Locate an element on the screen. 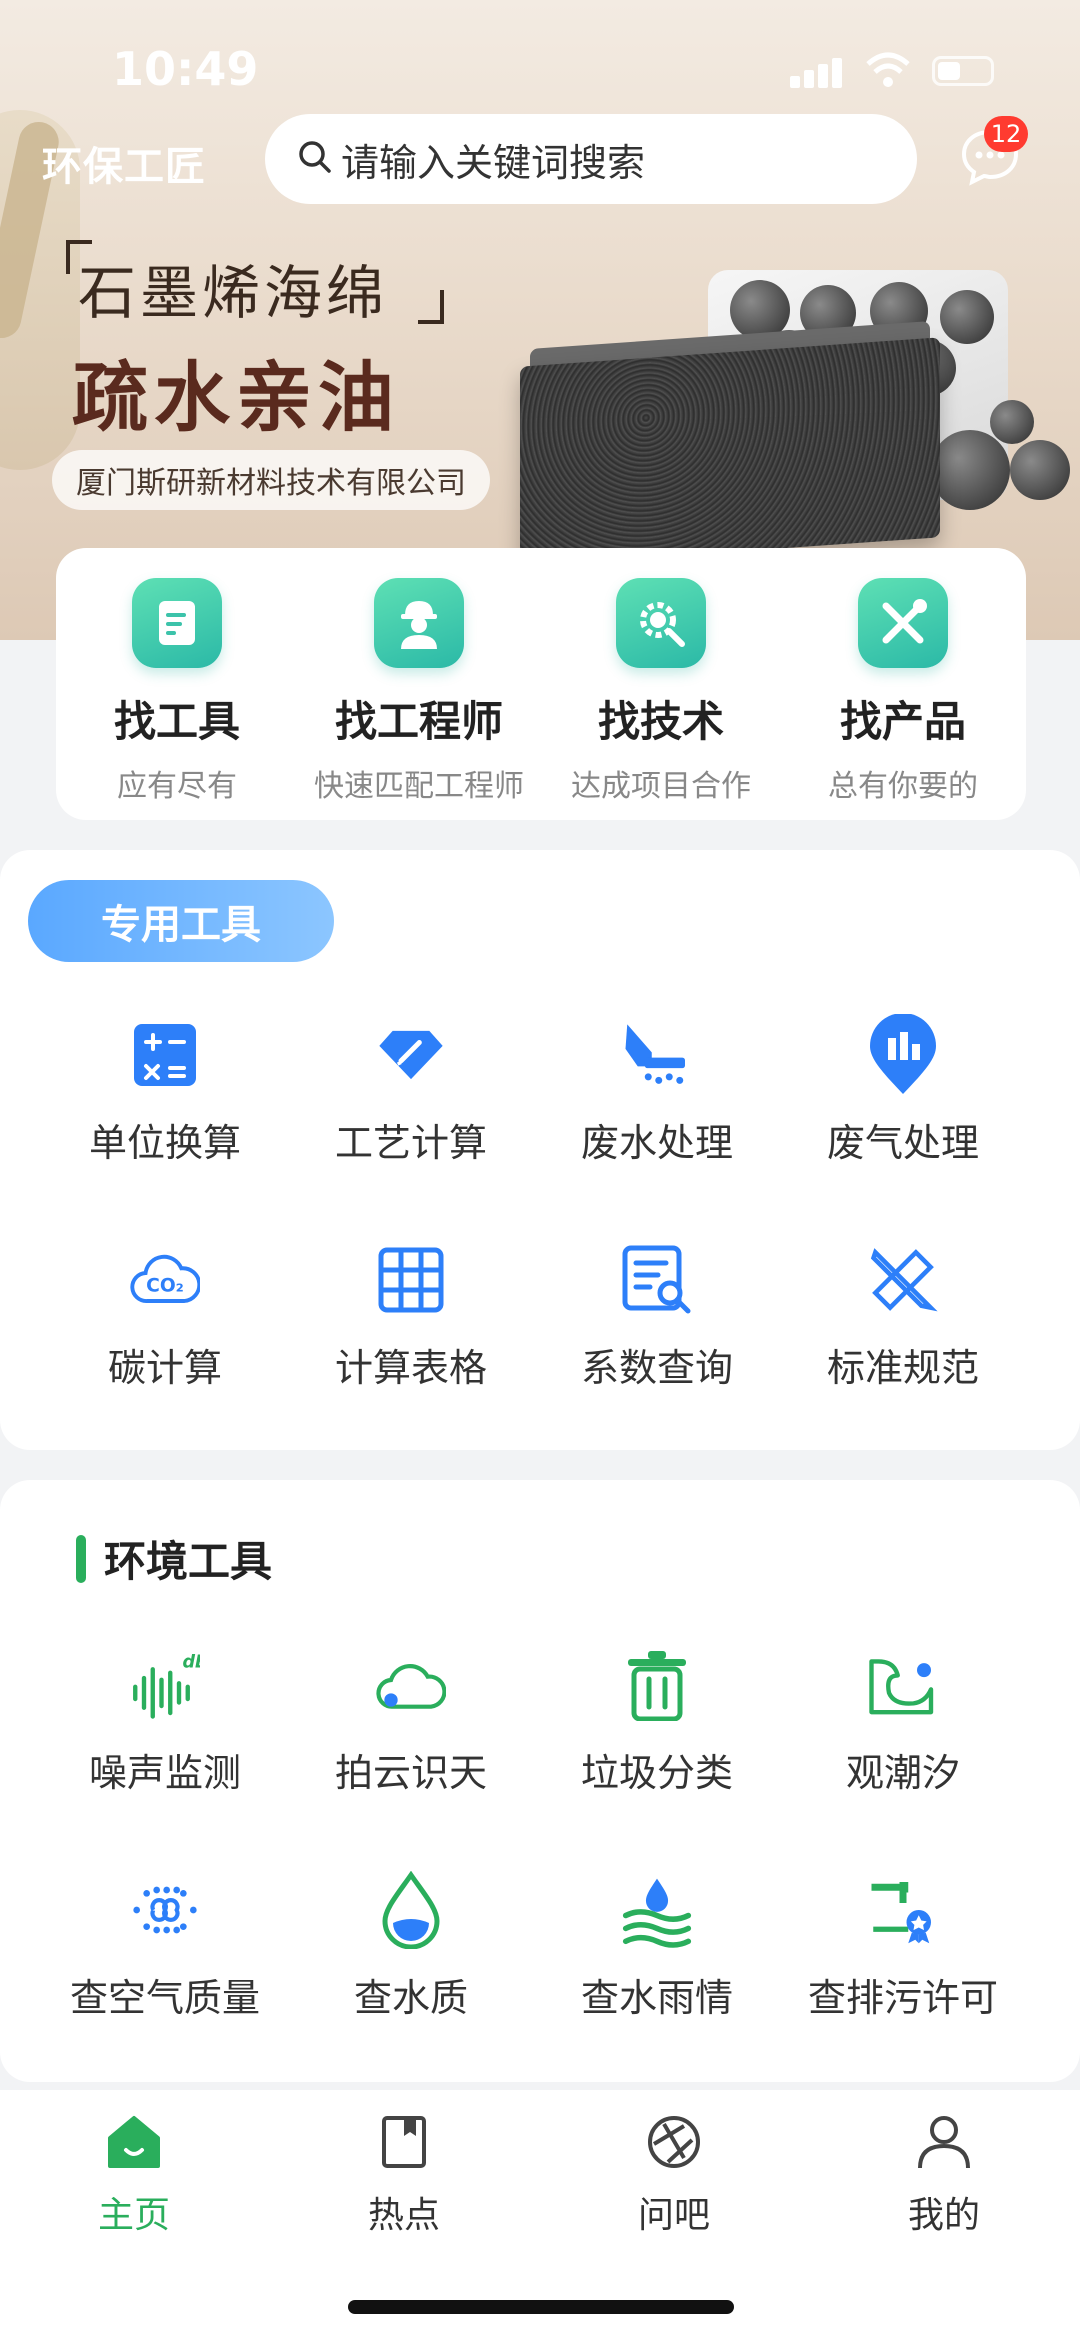  permit-icon is located at coordinates (903, 1910).